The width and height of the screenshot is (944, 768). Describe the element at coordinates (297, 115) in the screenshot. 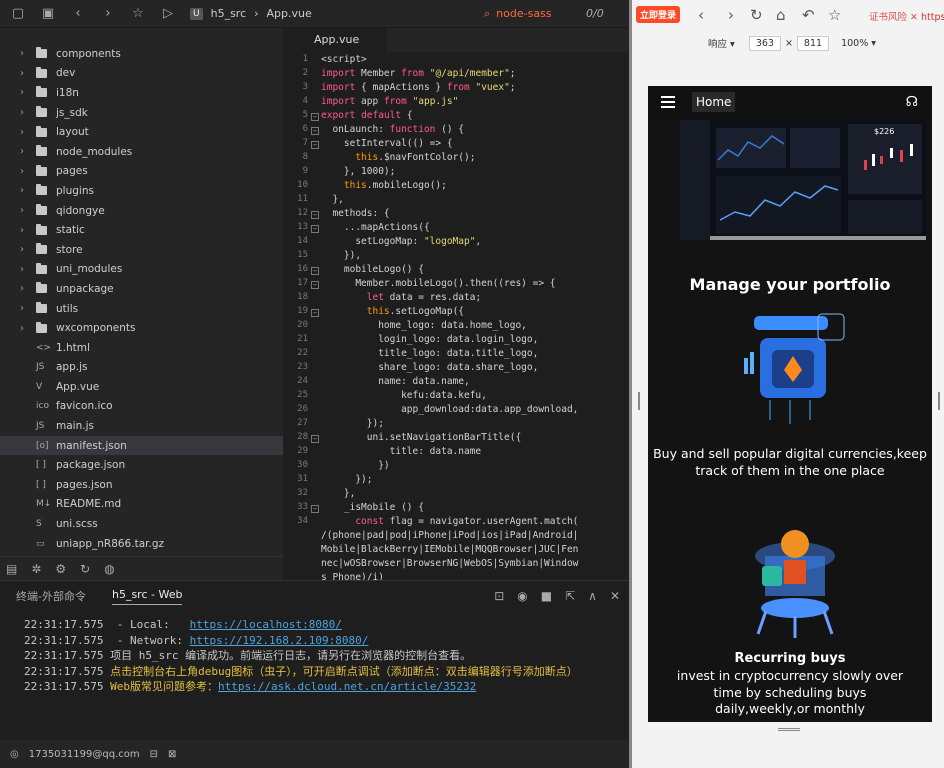

I see `line-number: 5` at that location.